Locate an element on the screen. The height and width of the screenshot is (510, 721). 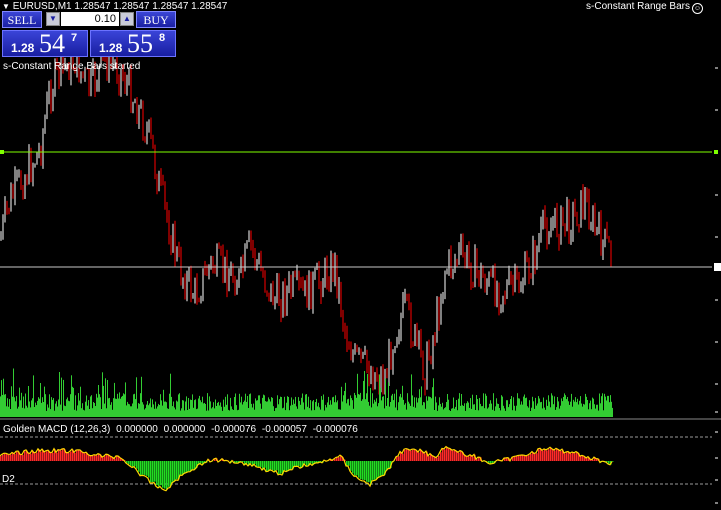
lot-decrease-button: ▼ is located at coordinates (53, 19).